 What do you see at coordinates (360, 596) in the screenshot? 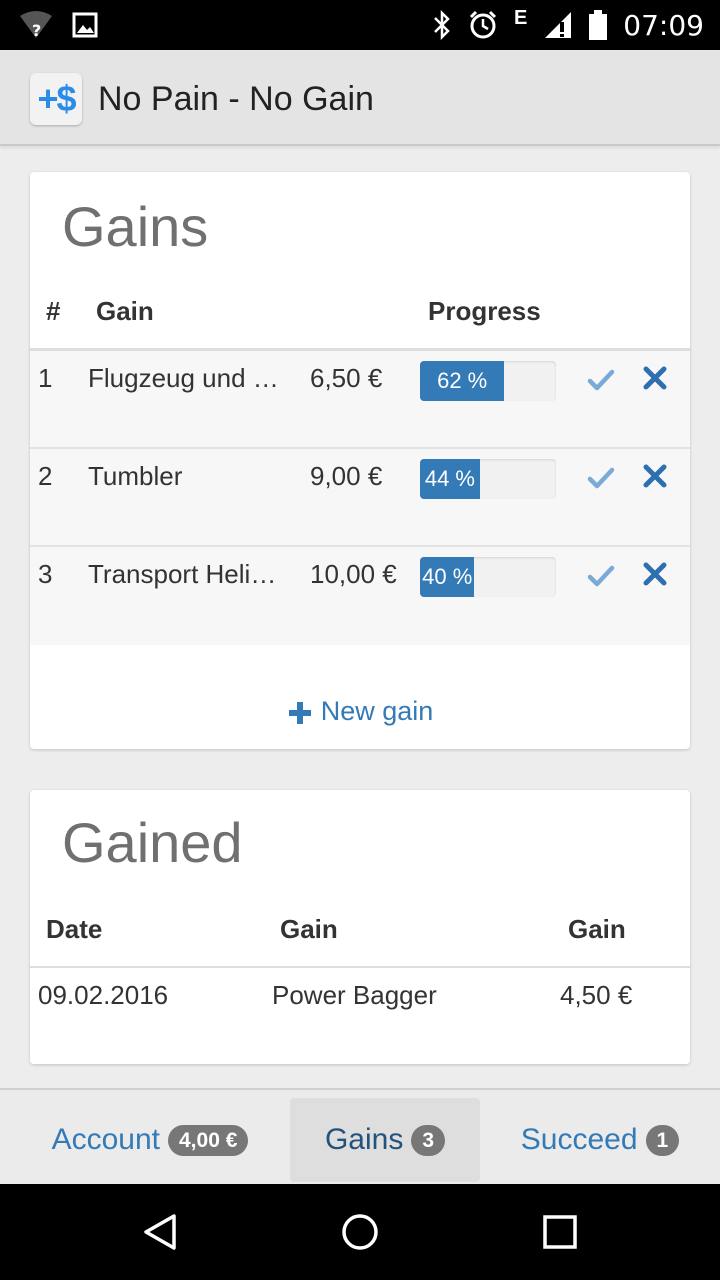
I see `table-row: 3 Transport Helikopter 10,00 € 40 %` at bounding box center [360, 596].